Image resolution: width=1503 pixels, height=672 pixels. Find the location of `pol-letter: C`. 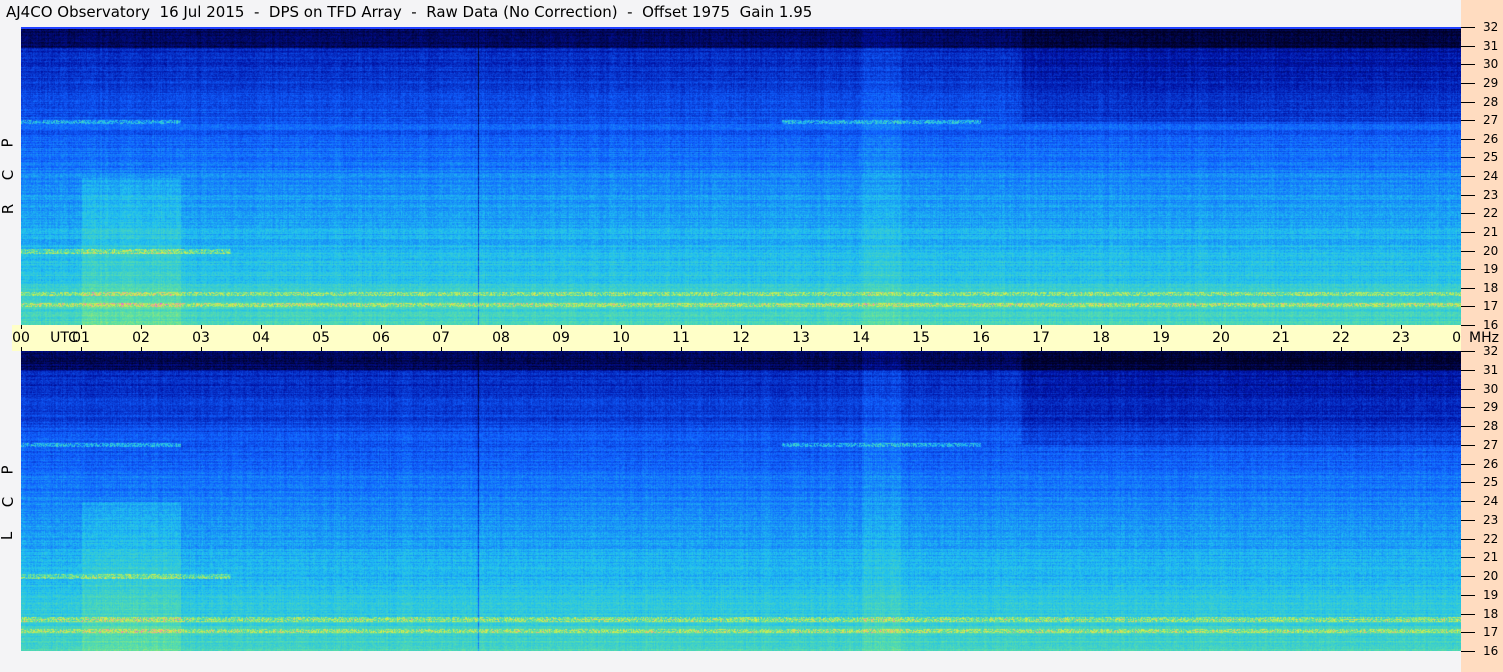

pol-letter: C is located at coordinates (9, 175).